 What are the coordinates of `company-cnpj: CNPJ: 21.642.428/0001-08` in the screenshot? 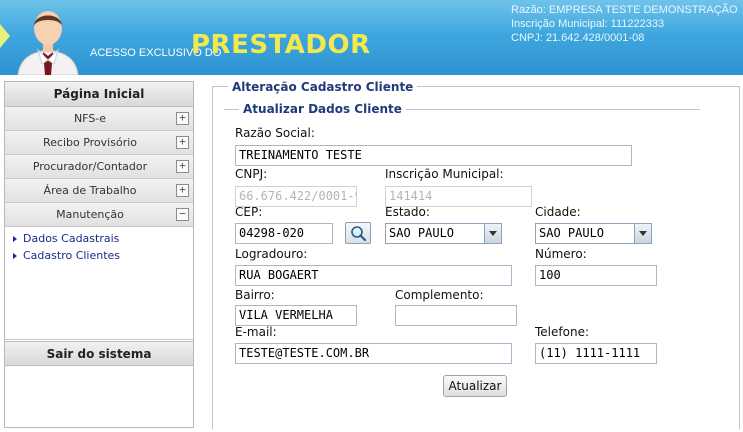 It's located at (578, 38).